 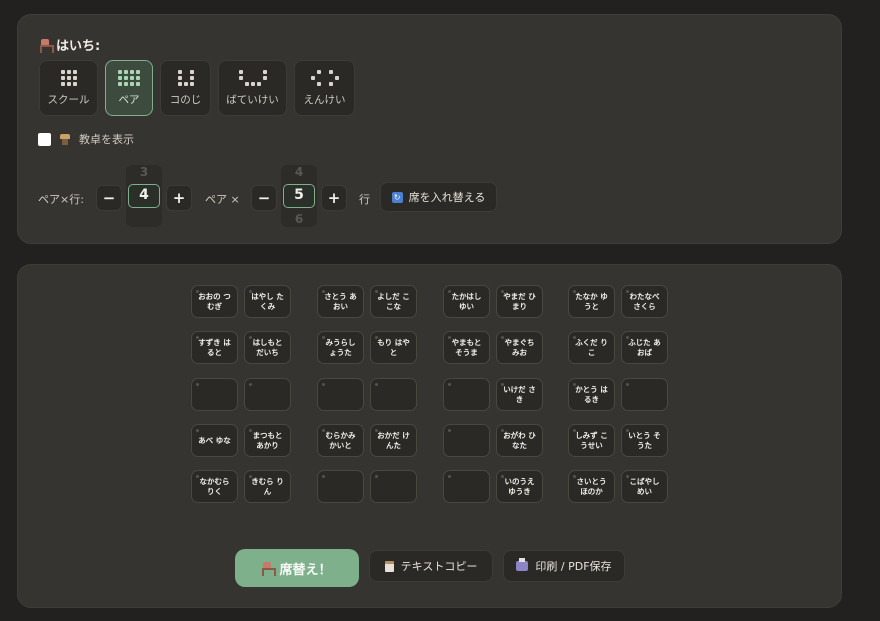 I want to click on seat-student-name: やまだ ひまり, so click(x=519, y=301).